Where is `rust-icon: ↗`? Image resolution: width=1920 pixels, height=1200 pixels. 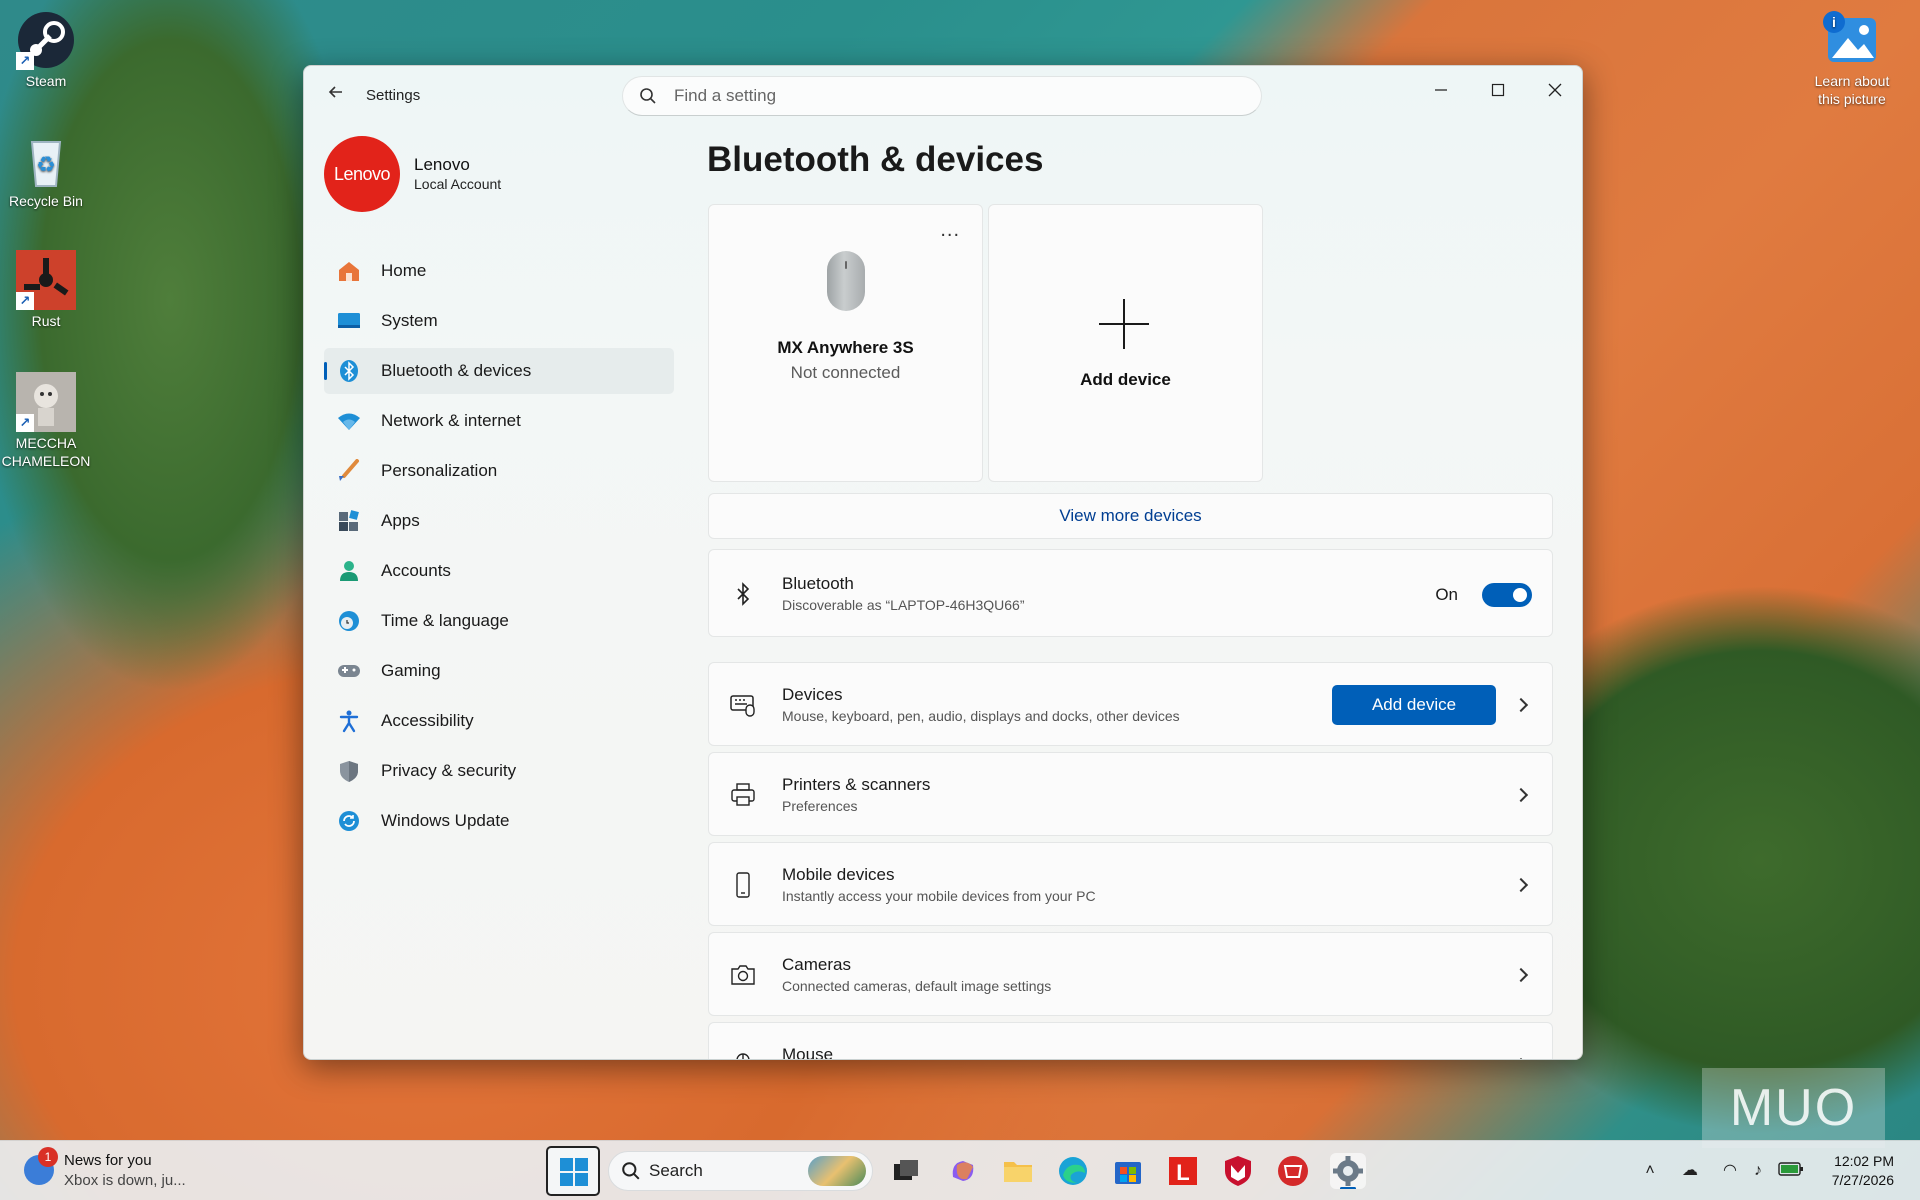
rust-icon: ↗ is located at coordinates (46, 280).